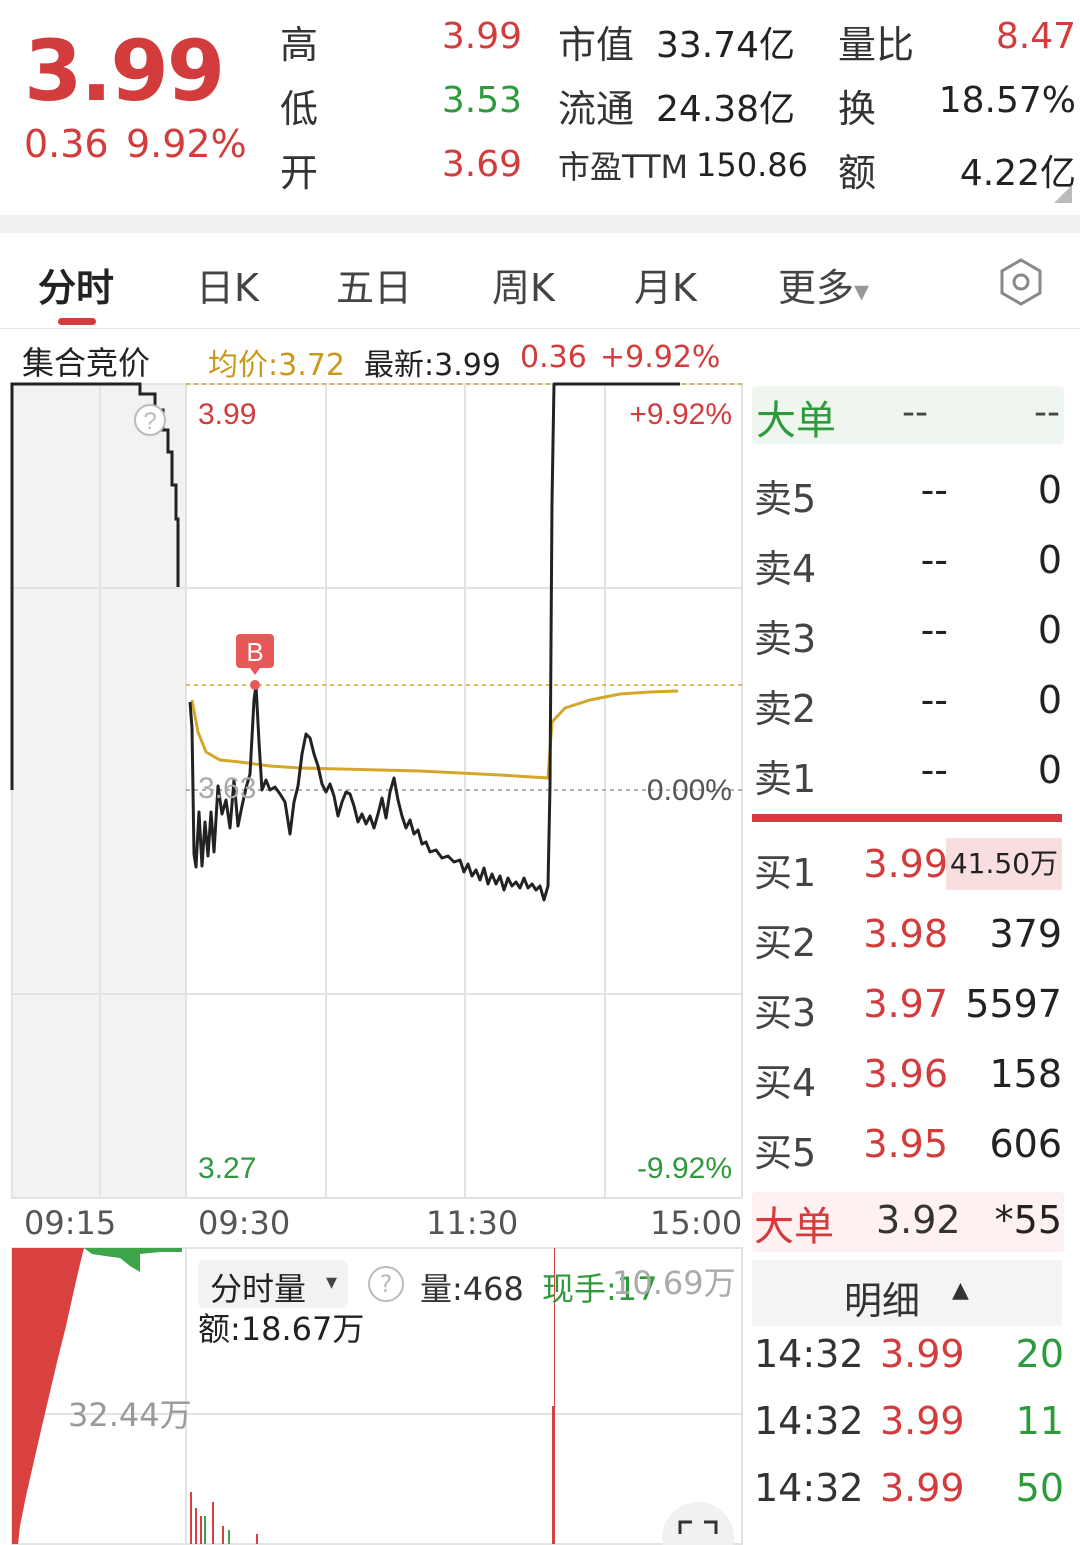 The image size is (1080, 1545). I want to click on volume-qty-label: 量:468, so click(472, 1289).